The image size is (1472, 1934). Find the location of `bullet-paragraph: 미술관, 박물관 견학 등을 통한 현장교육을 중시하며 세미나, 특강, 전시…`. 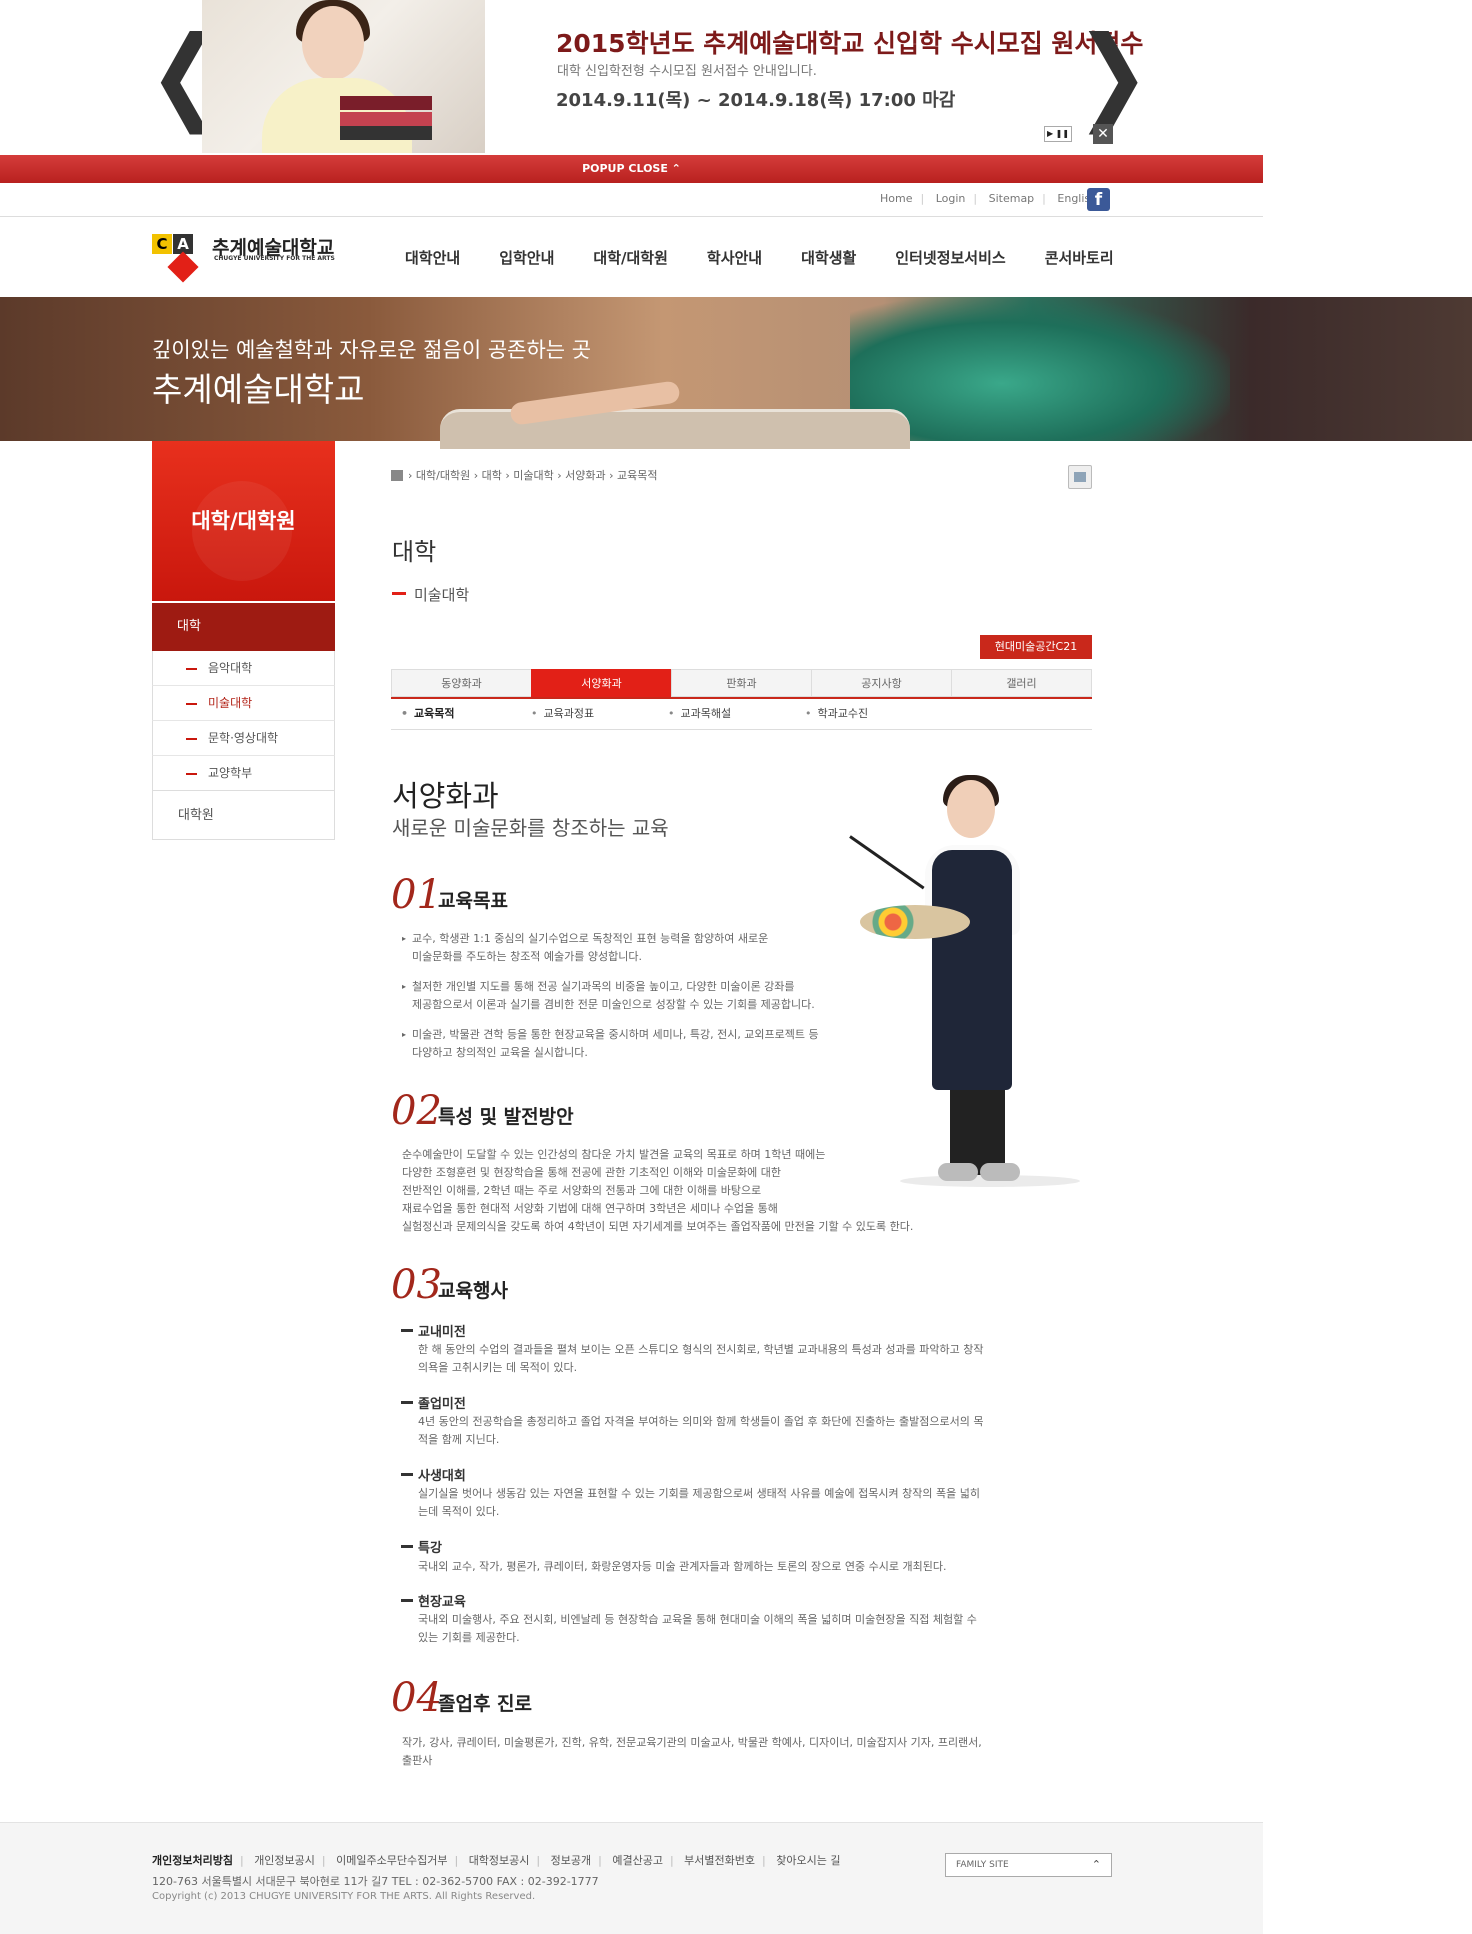

bullet-paragraph: 미술관, 박물관 견학 등을 통한 현장교육을 중시하며 세미나, 특강, 전시… is located at coordinates (610, 1044).